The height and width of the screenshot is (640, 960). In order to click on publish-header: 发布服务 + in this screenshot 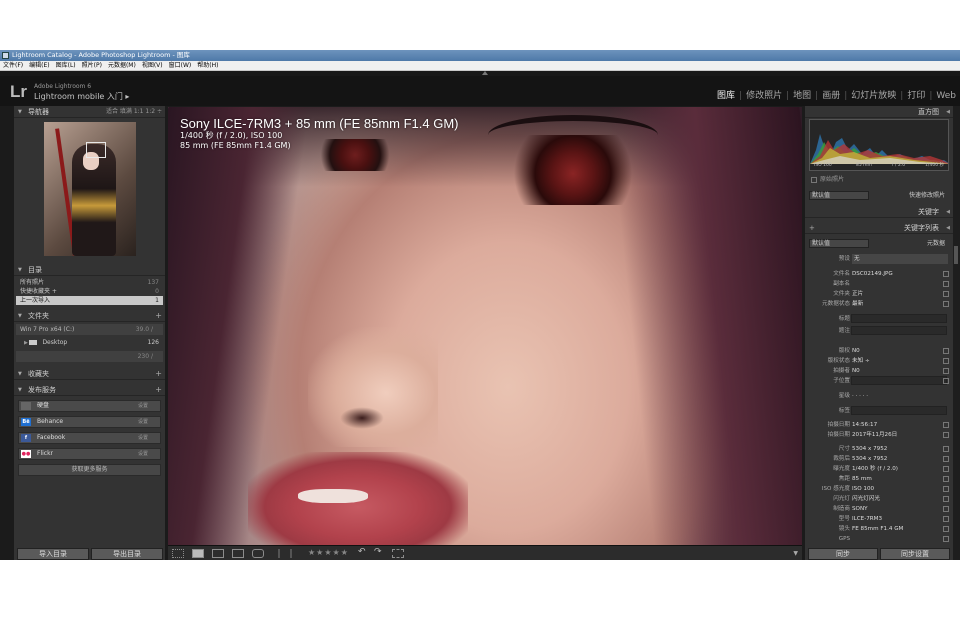, I will do `click(89, 390)`.